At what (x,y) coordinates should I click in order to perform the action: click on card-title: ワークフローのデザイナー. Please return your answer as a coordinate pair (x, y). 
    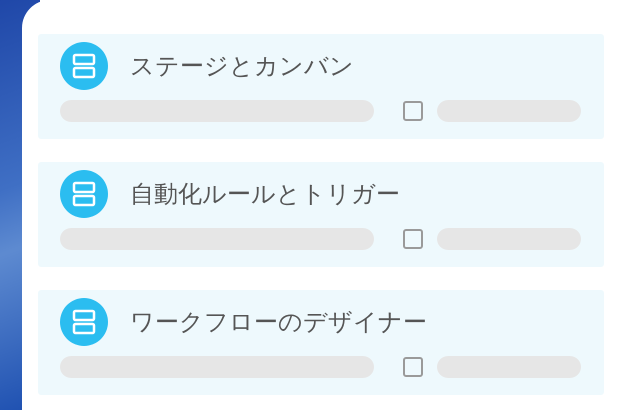
    Looking at the image, I should click on (278, 322).